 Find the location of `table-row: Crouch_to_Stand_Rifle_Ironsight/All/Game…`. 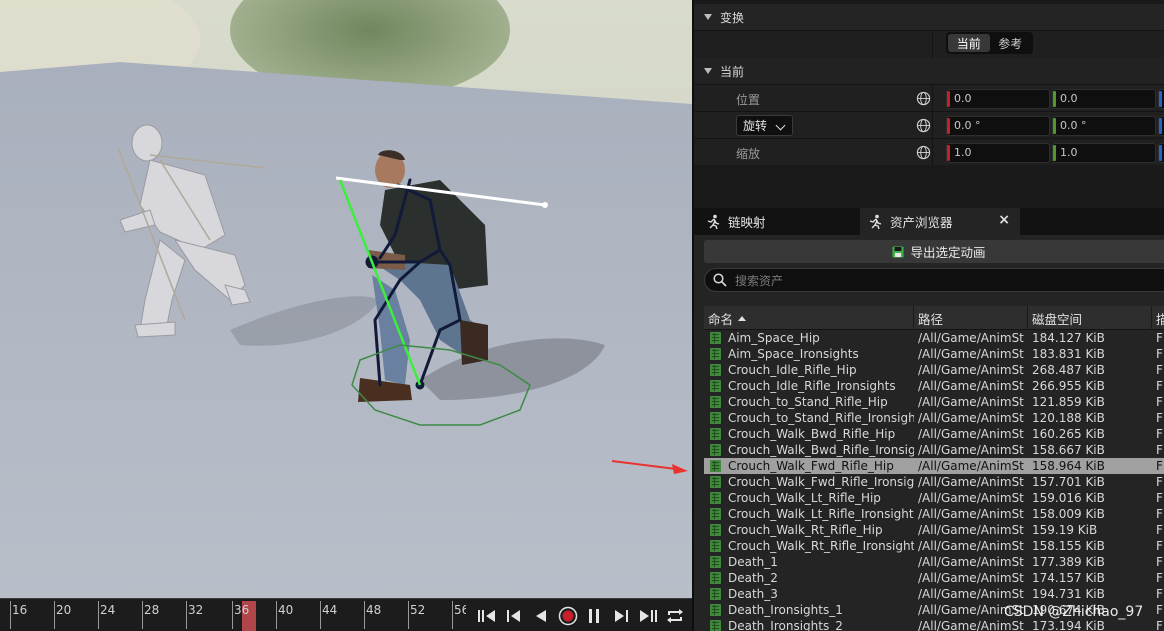

table-row: Crouch_to_Stand_Rifle_Ironsight/All/Game… is located at coordinates (934, 418).